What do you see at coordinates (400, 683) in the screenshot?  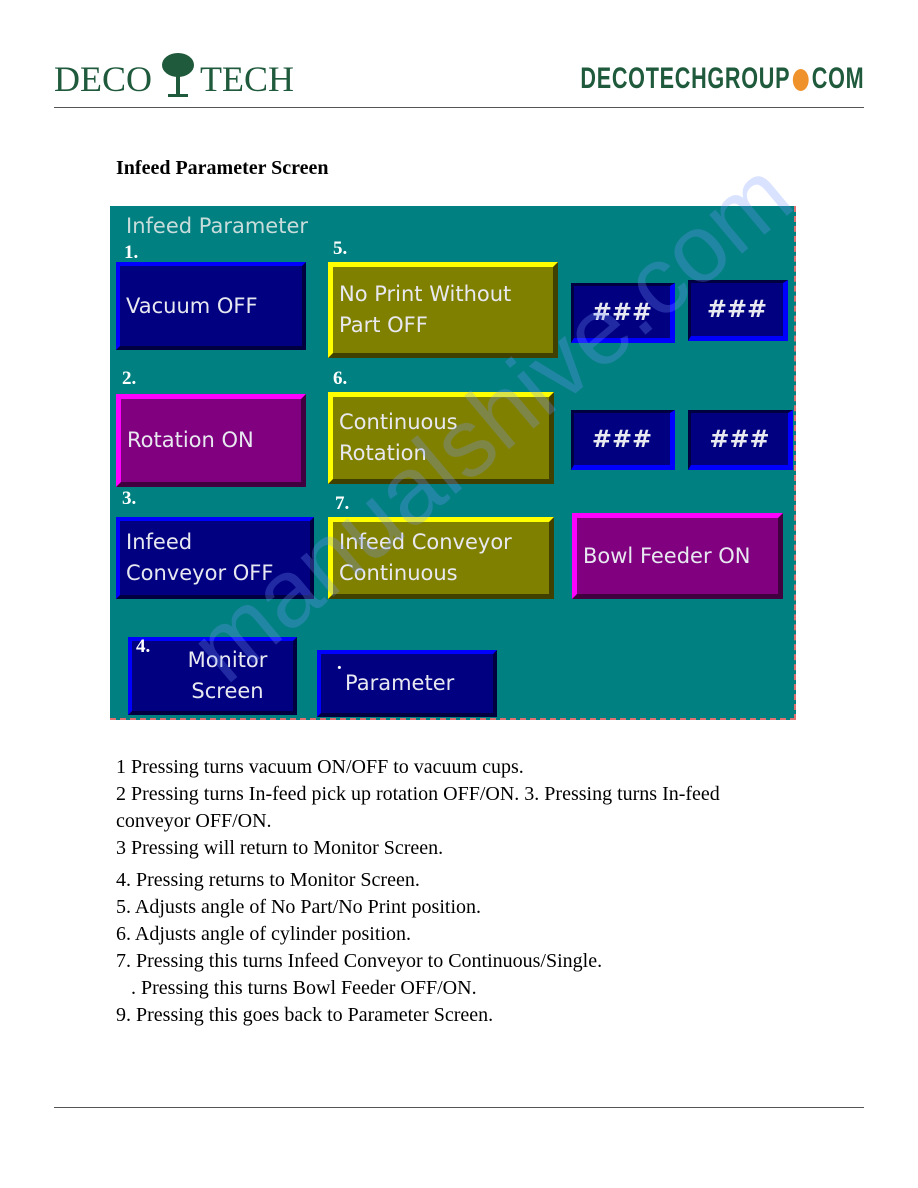 I see `parameter-label: Parameter` at bounding box center [400, 683].